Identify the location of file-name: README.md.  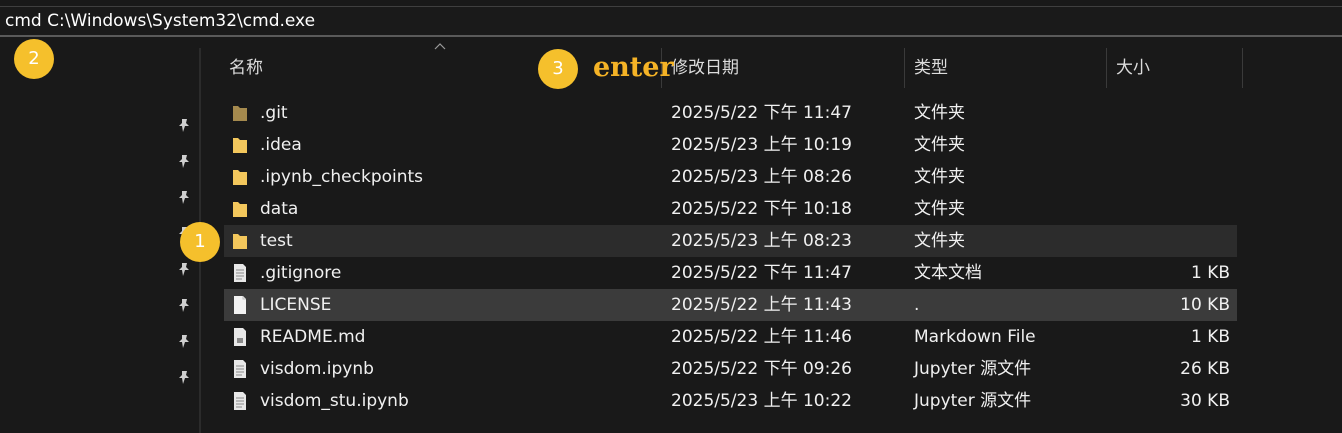
(313, 337).